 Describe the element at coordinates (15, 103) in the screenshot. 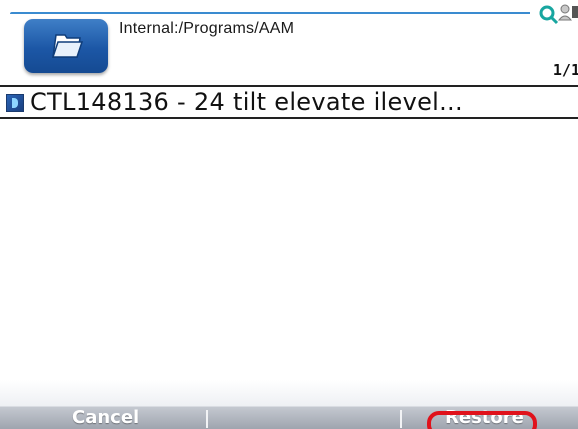

I see `file-icon` at that location.